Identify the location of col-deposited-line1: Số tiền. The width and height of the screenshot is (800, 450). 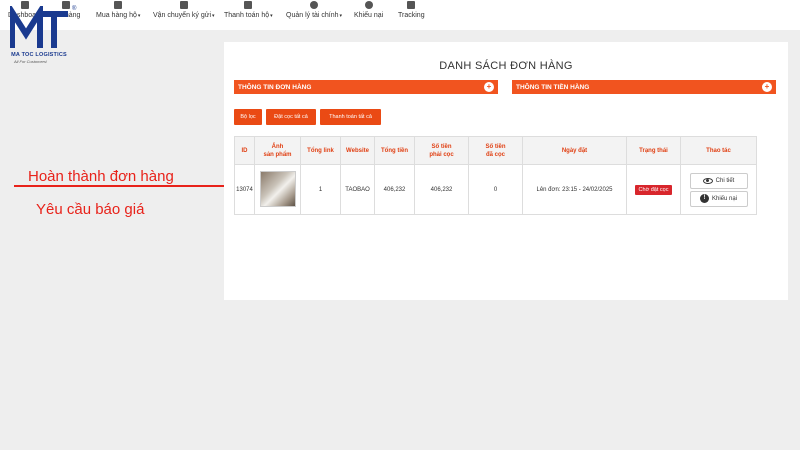
(495, 146).